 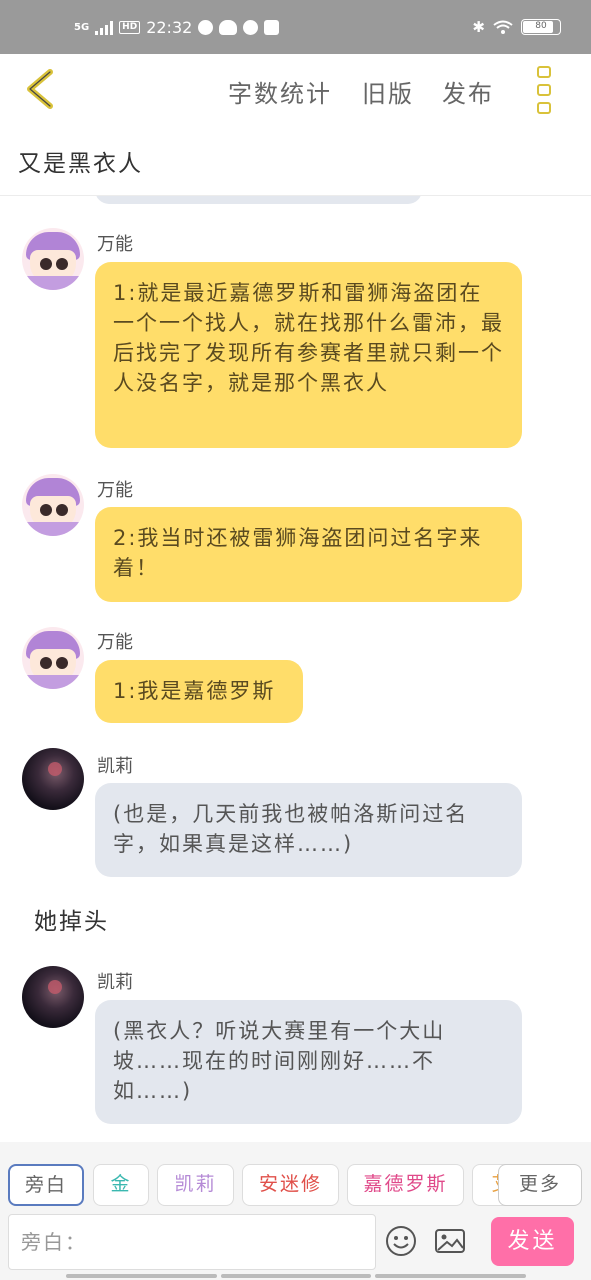 What do you see at coordinates (295, 27) in the screenshot?
I see `status-bar: 5G HD 22:32 ✱ 80` at bounding box center [295, 27].